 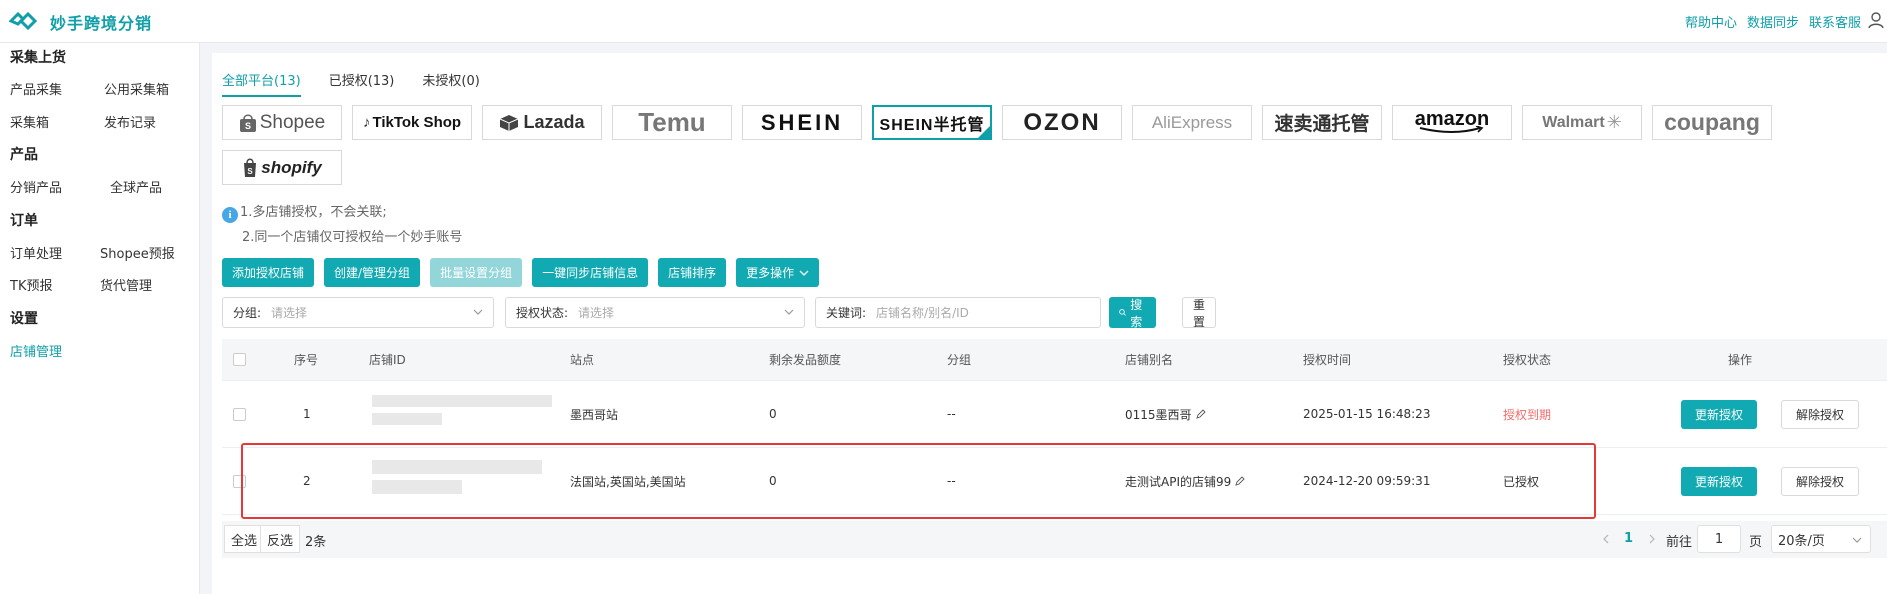 I want to click on top-bar: 妙手跨境分销 帮助中心 数据同步 联系客服, so click(x=943, y=21).